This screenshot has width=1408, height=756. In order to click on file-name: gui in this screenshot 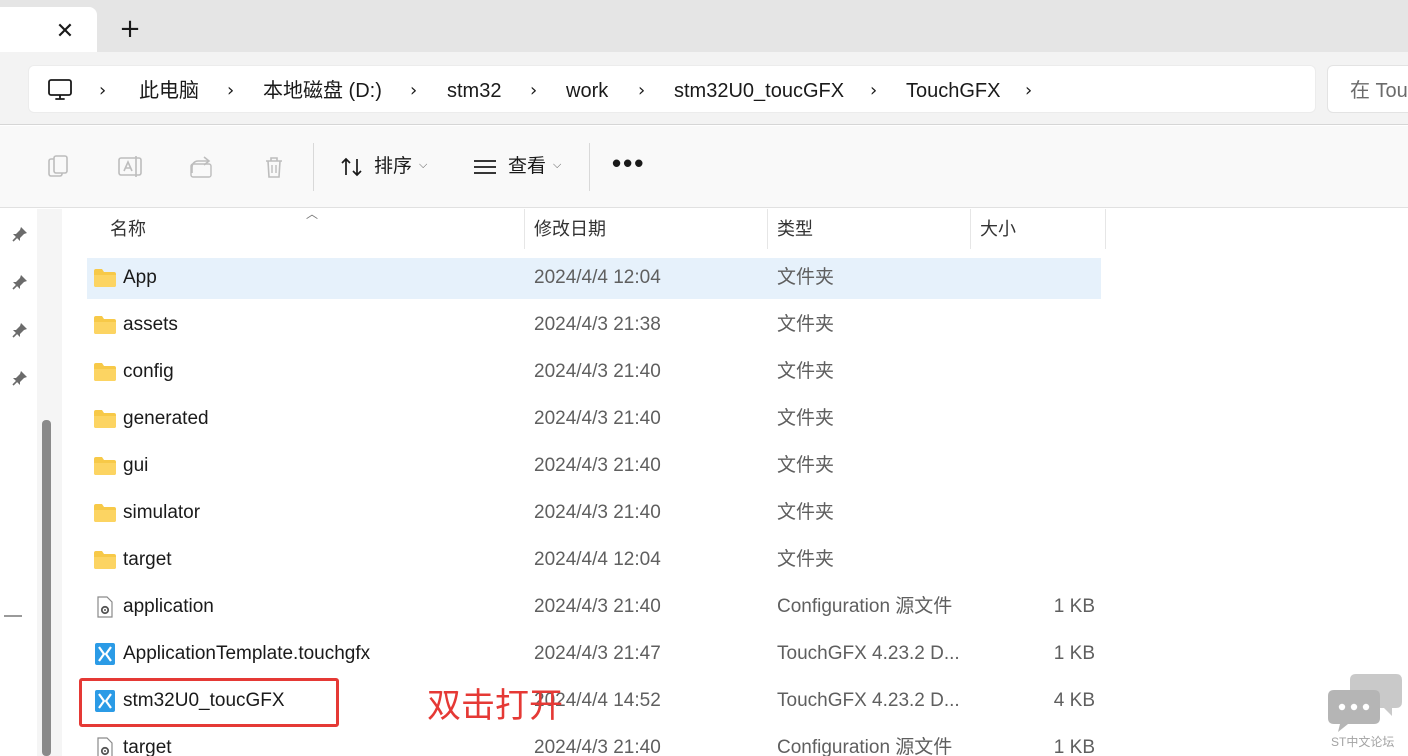, I will do `click(136, 465)`.